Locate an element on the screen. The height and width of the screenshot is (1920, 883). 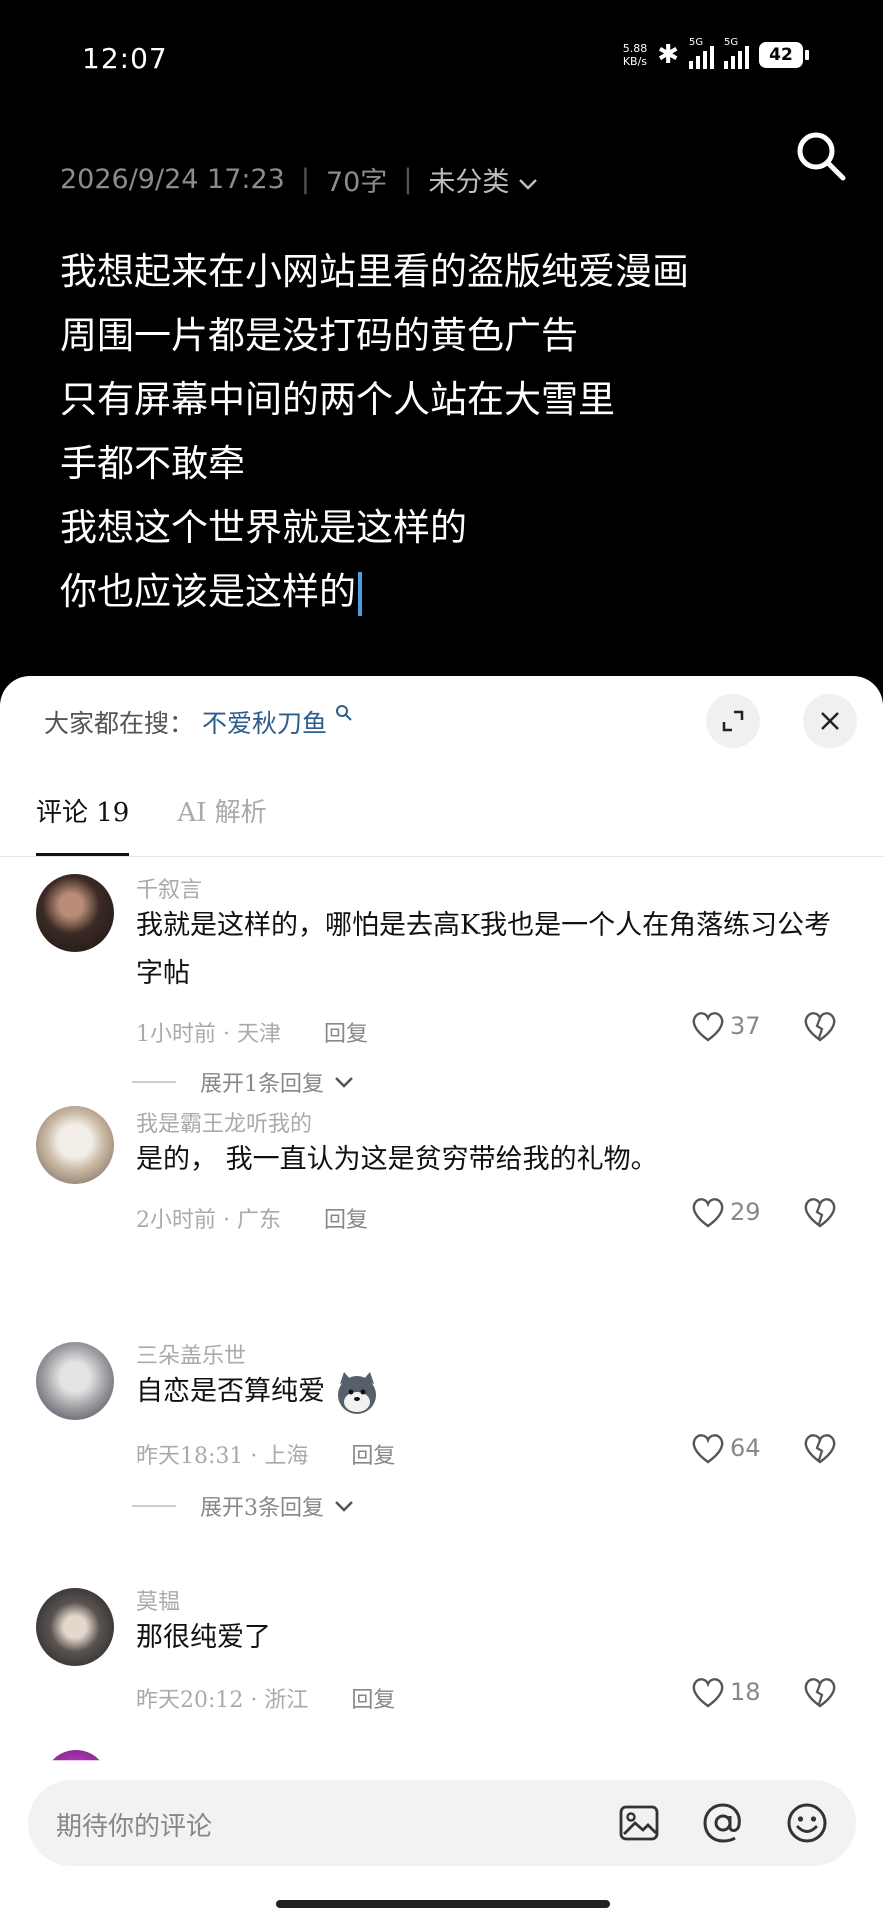
bluetooth-icon: ✱ is located at coordinates (668, 55).